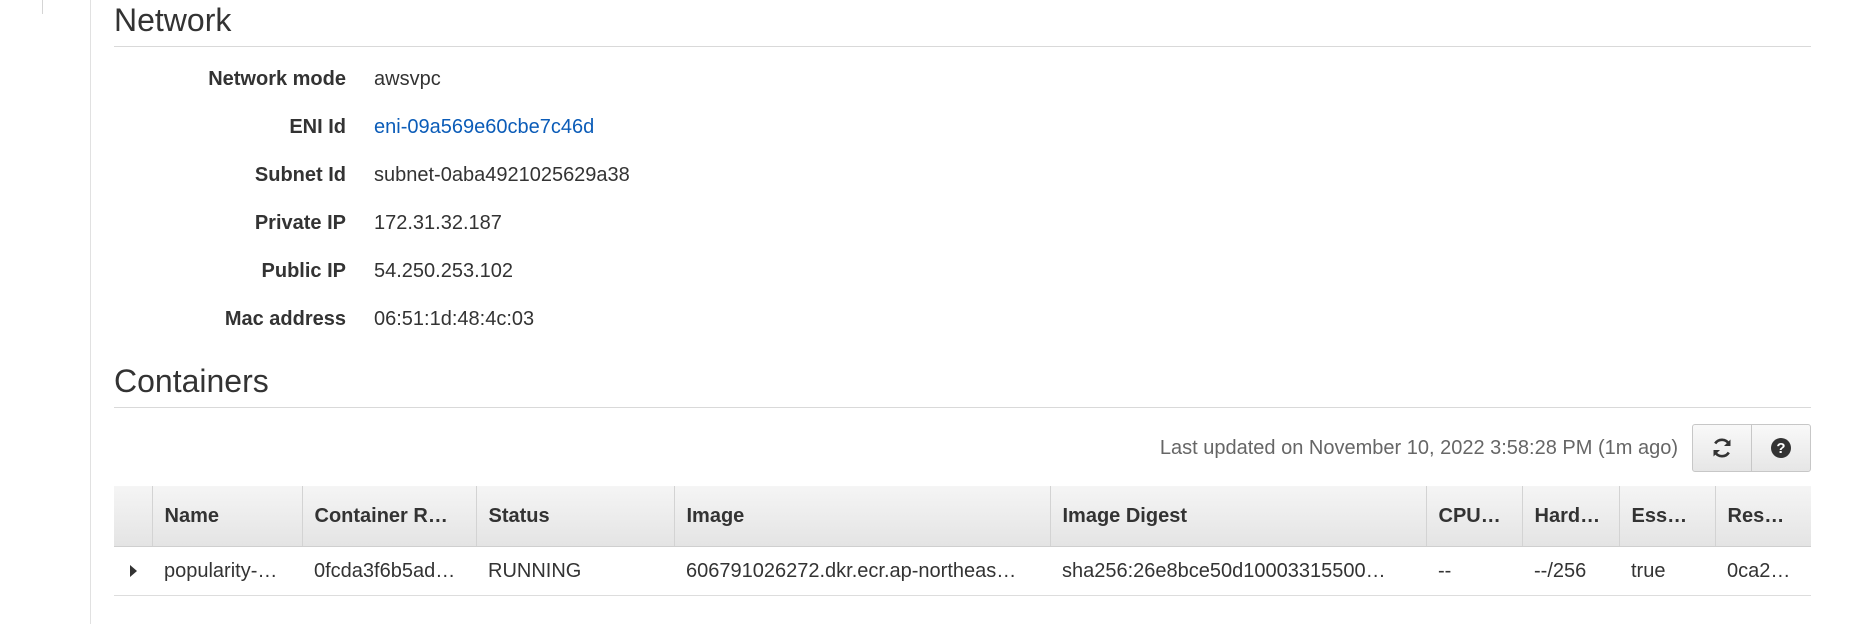 This screenshot has width=1853, height=624. What do you see at coordinates (962, 319) in the screenshot?
I see `mac-address-row: Mac address 06:51:1d:48:4c:03` at bounding box center [962, 319].